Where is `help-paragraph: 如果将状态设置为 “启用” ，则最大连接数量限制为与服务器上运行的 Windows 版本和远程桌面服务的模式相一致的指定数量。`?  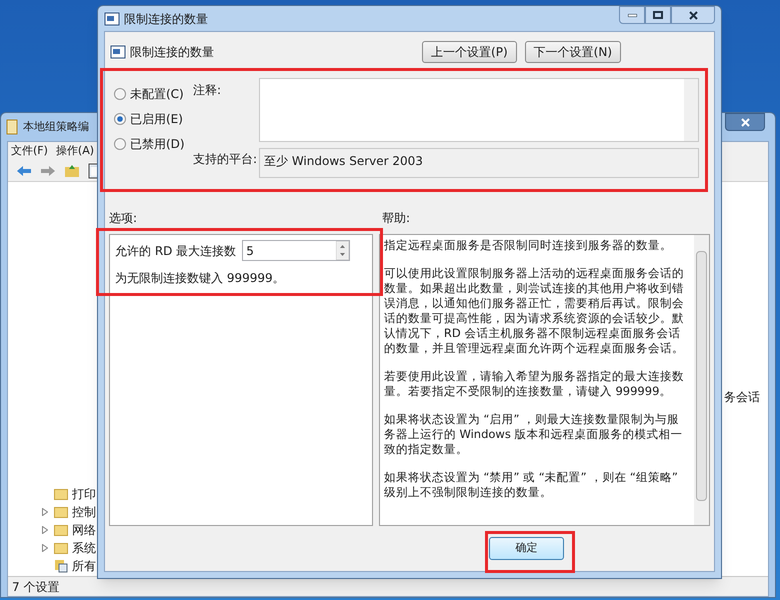
help-paragraph: 如果将状态设置为 “启用” ，则最大连接数量限制为与服务器上运行的 Windows 版本和远程桌面服务的模式相一致的指定数量。 is located at coordinates (534, 434).